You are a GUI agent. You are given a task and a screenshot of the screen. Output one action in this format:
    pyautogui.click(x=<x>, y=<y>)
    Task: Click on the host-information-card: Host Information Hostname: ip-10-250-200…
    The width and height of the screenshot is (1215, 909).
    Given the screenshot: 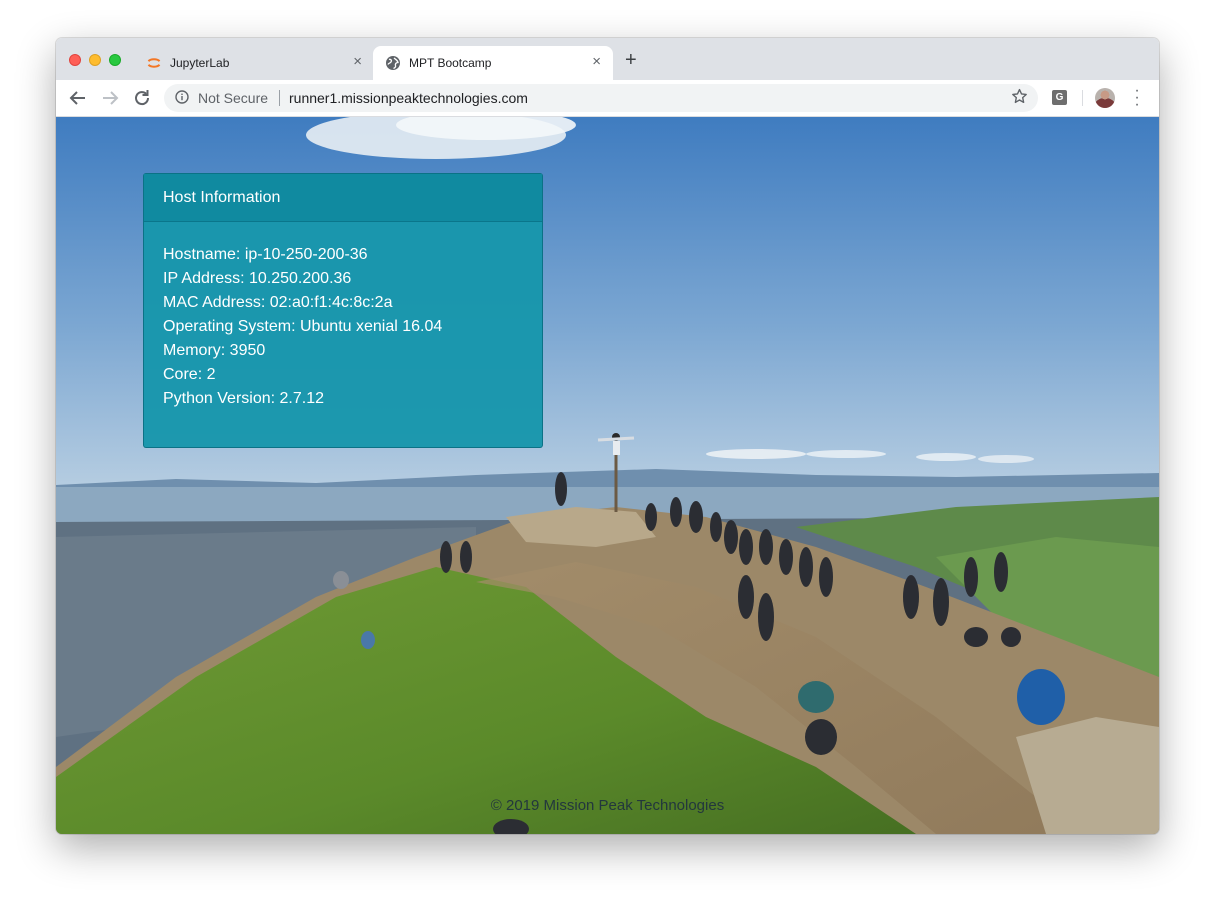 What is the action you would take?
    pyautogui.click(x=343, y=310)
    